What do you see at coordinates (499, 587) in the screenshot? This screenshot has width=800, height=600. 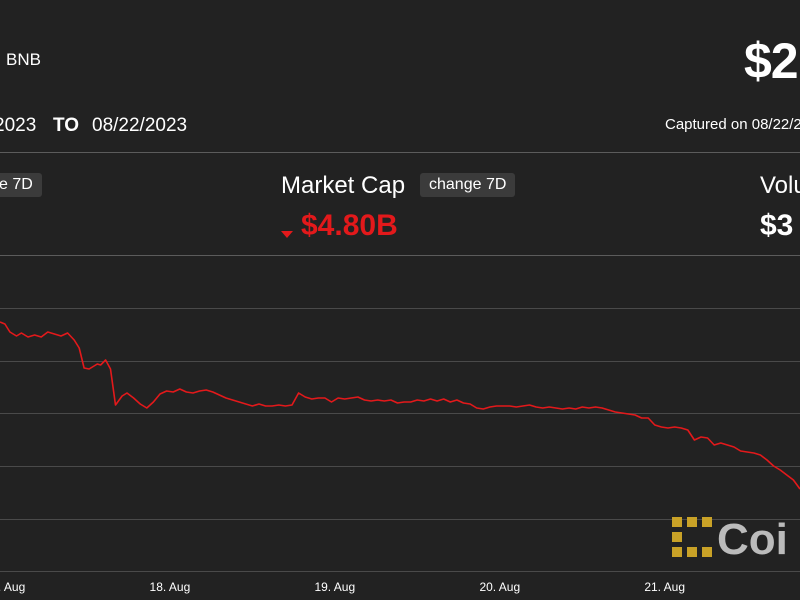 I see `x-tick-label: 20. Aug` at bounding box center [499, 587].